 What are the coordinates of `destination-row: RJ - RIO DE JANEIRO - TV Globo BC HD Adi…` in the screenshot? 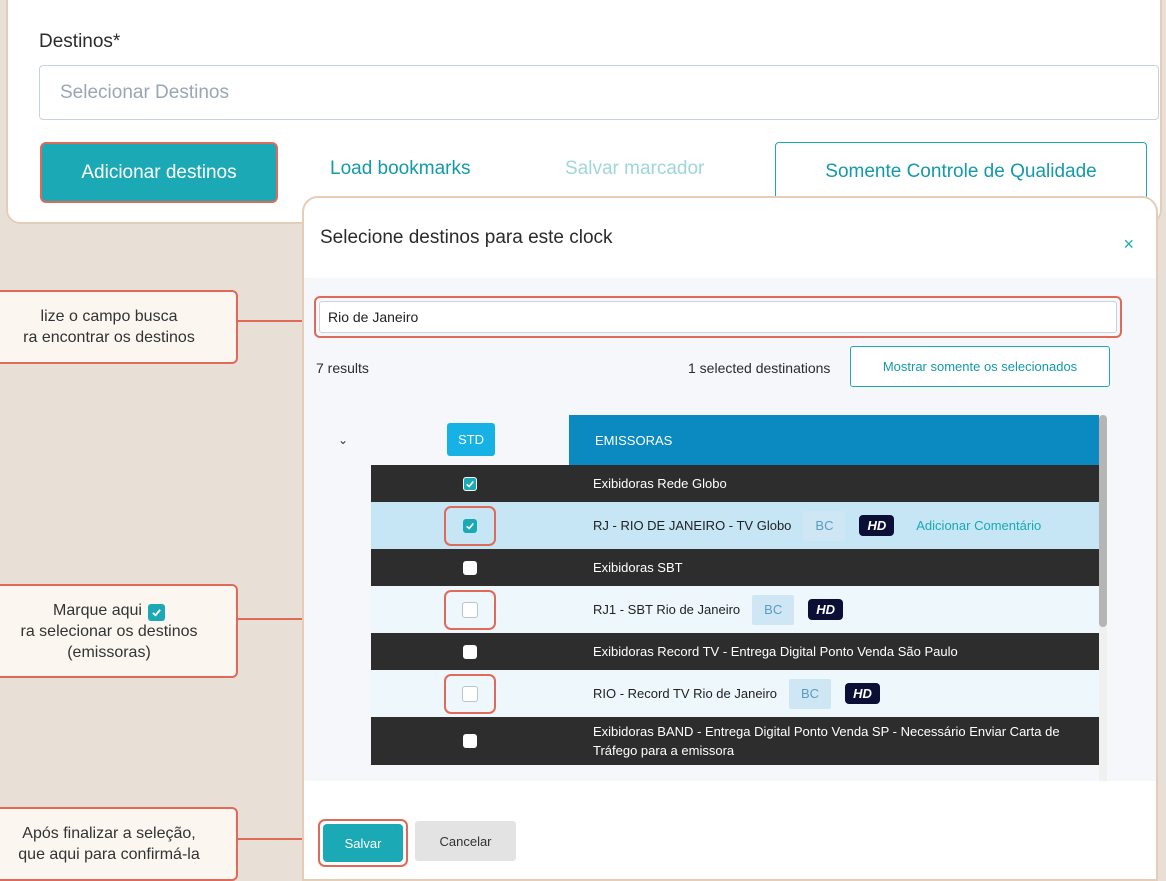 It's located at (735, 525).